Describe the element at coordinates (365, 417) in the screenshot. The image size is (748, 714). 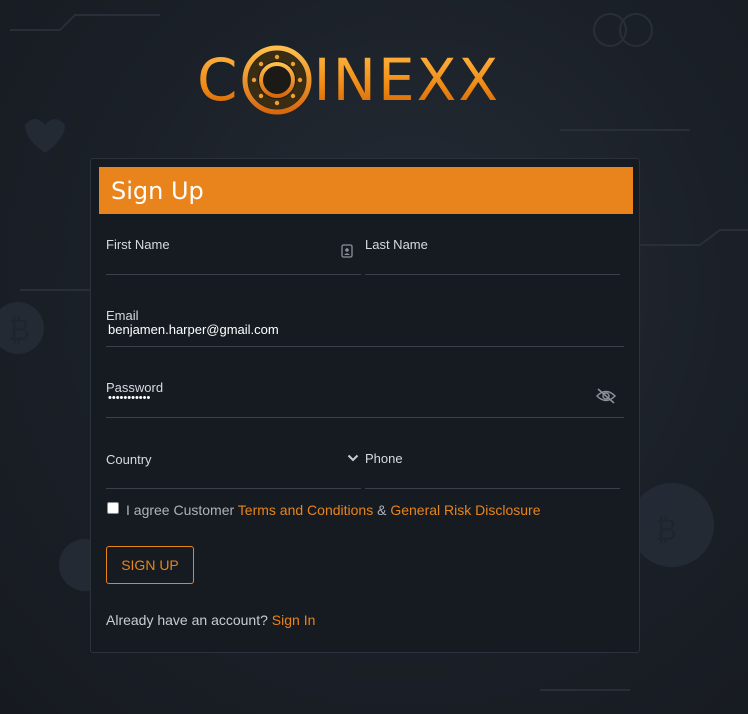
I see `password-underline` at that location.